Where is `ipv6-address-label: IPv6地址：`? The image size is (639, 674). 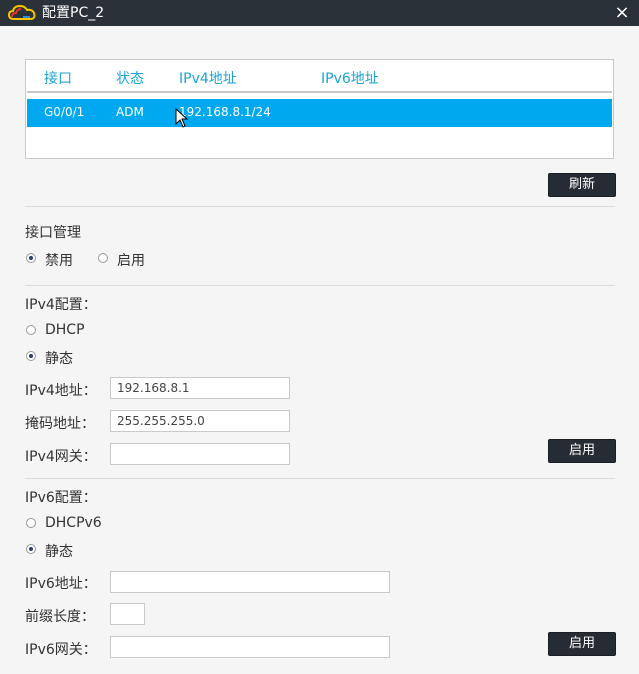
ipv6-address-label: IPv6地址： is located at coordinates (61, 584).